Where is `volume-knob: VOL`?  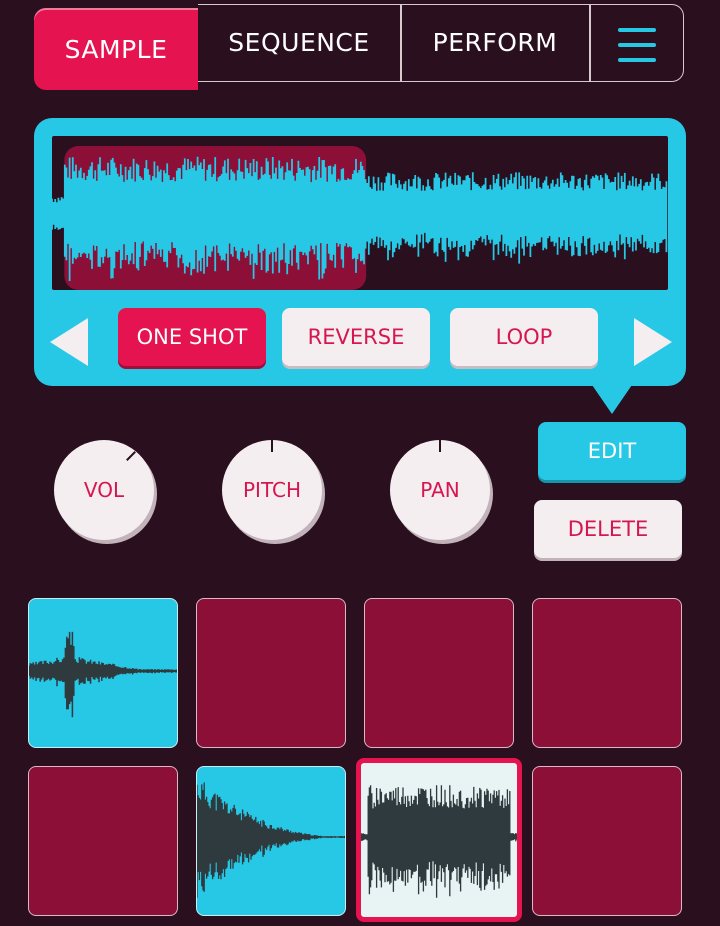 volume-knob: VOL is located at coordinates (104, 490).